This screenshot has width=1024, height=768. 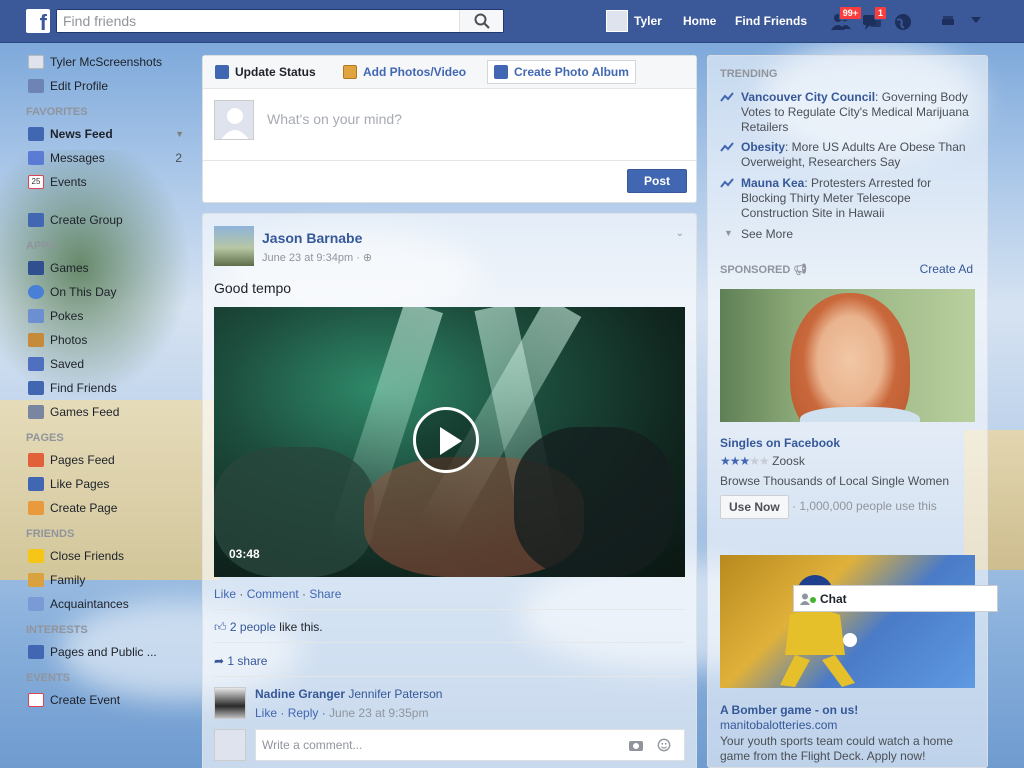 I want to click on status-input, so click(x=467, y=123).